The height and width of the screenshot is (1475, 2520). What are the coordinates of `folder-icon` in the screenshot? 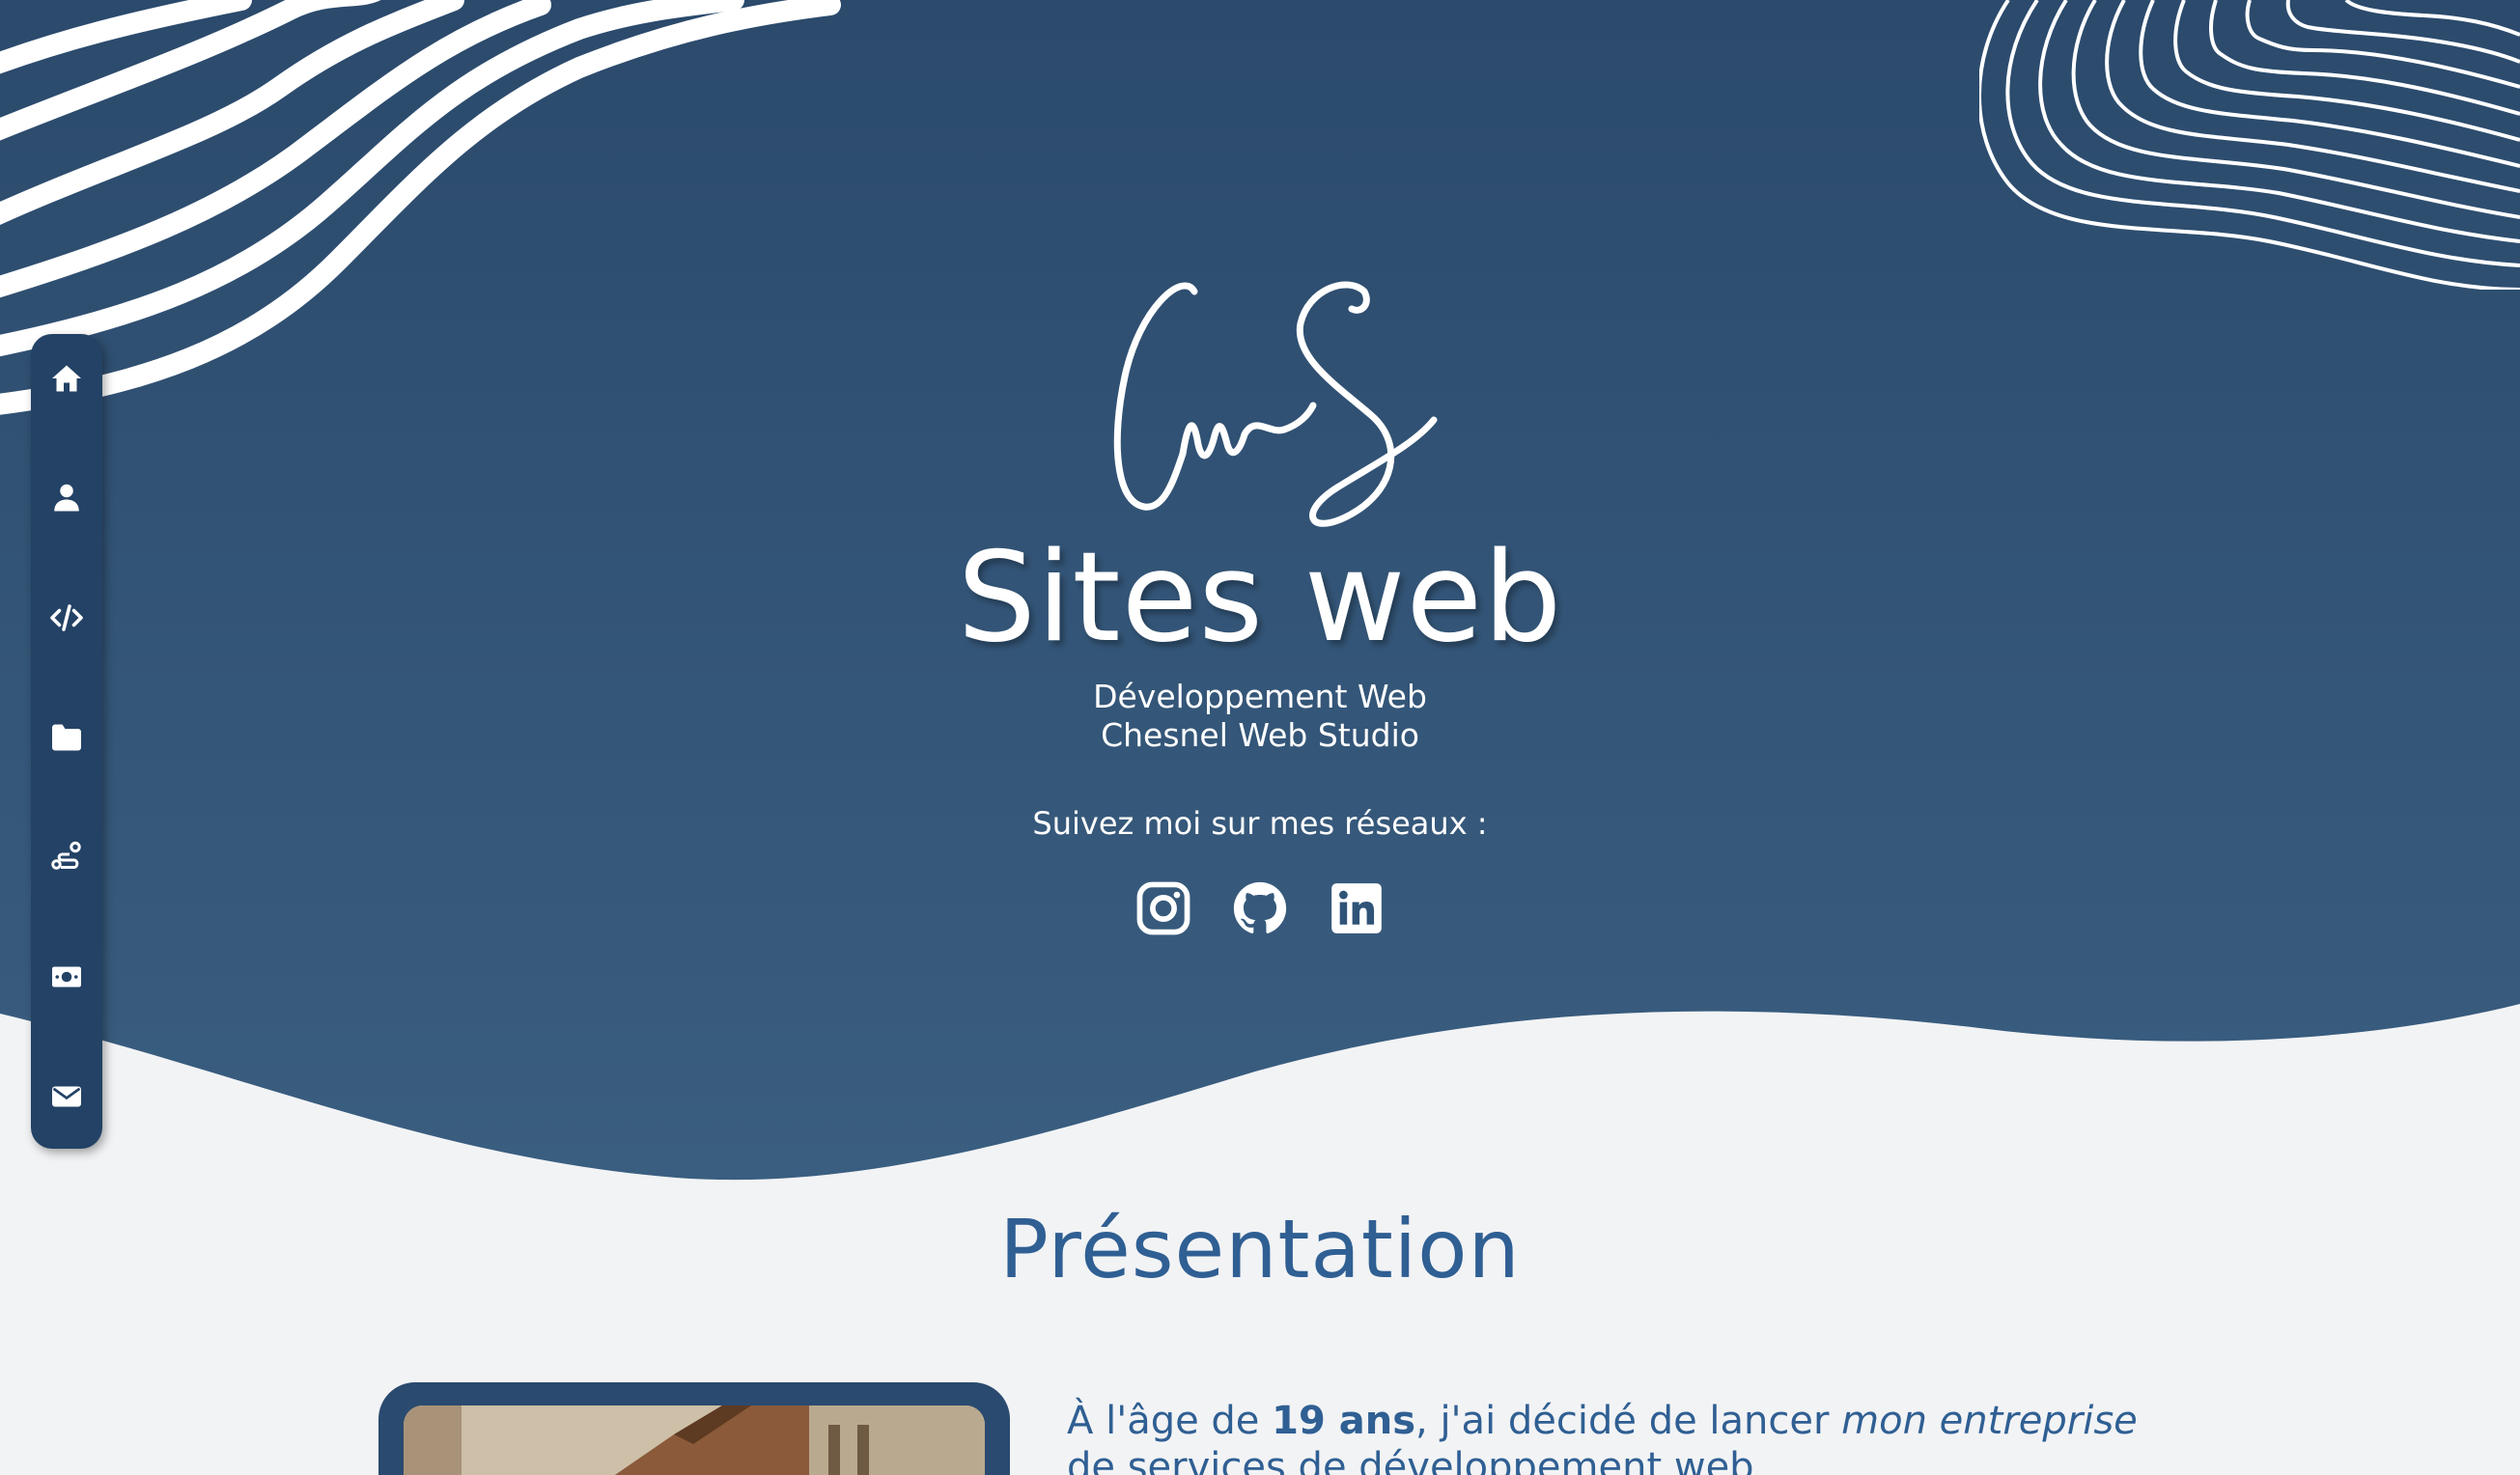 It's located at (66, 738).